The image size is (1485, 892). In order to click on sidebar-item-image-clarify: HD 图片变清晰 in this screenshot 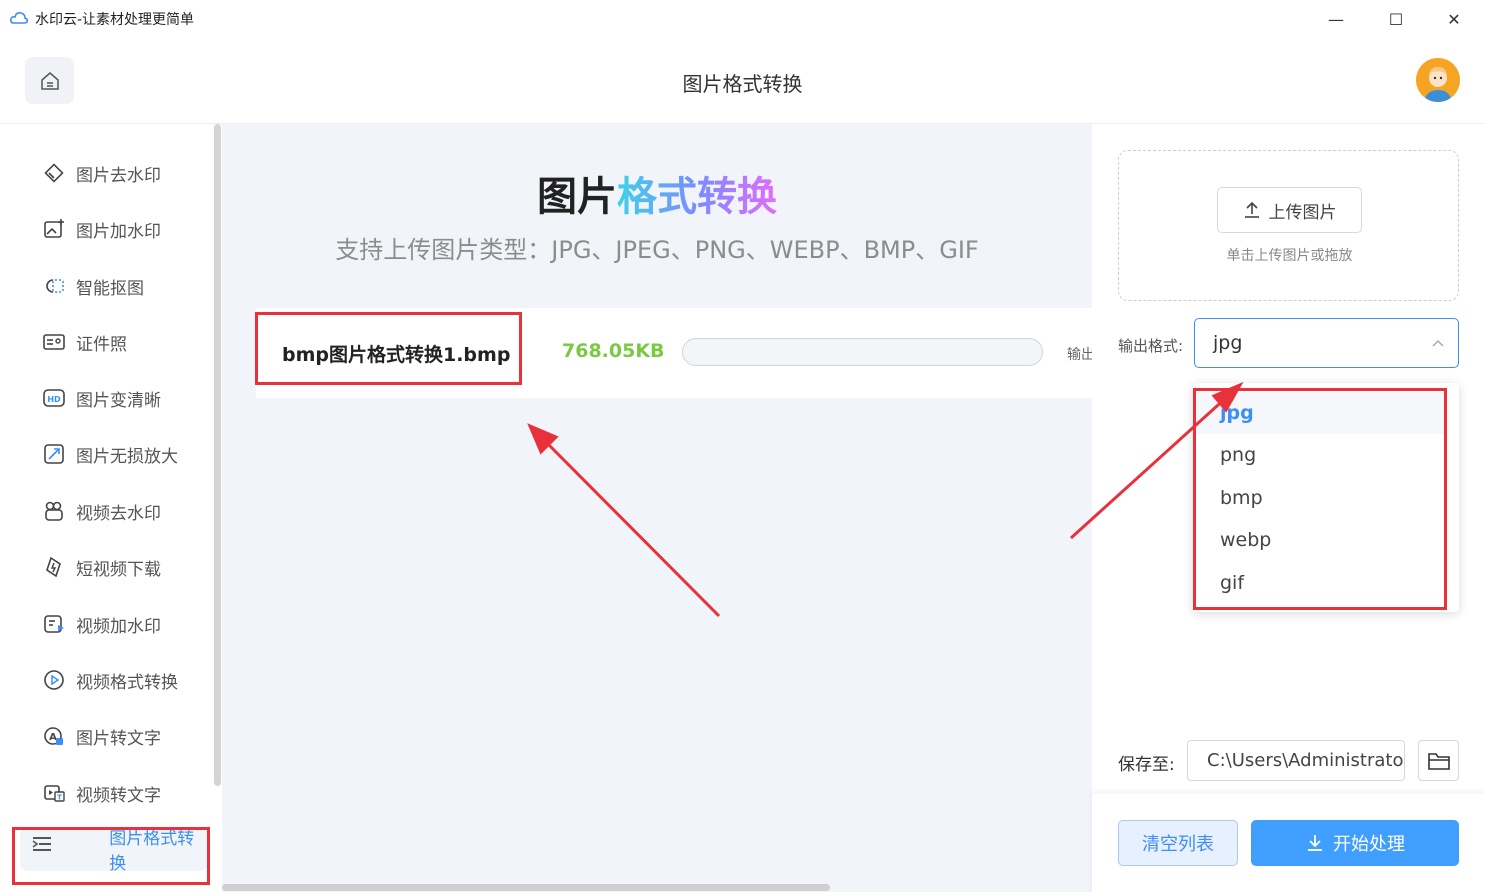, I will do `click(114, 398)`.